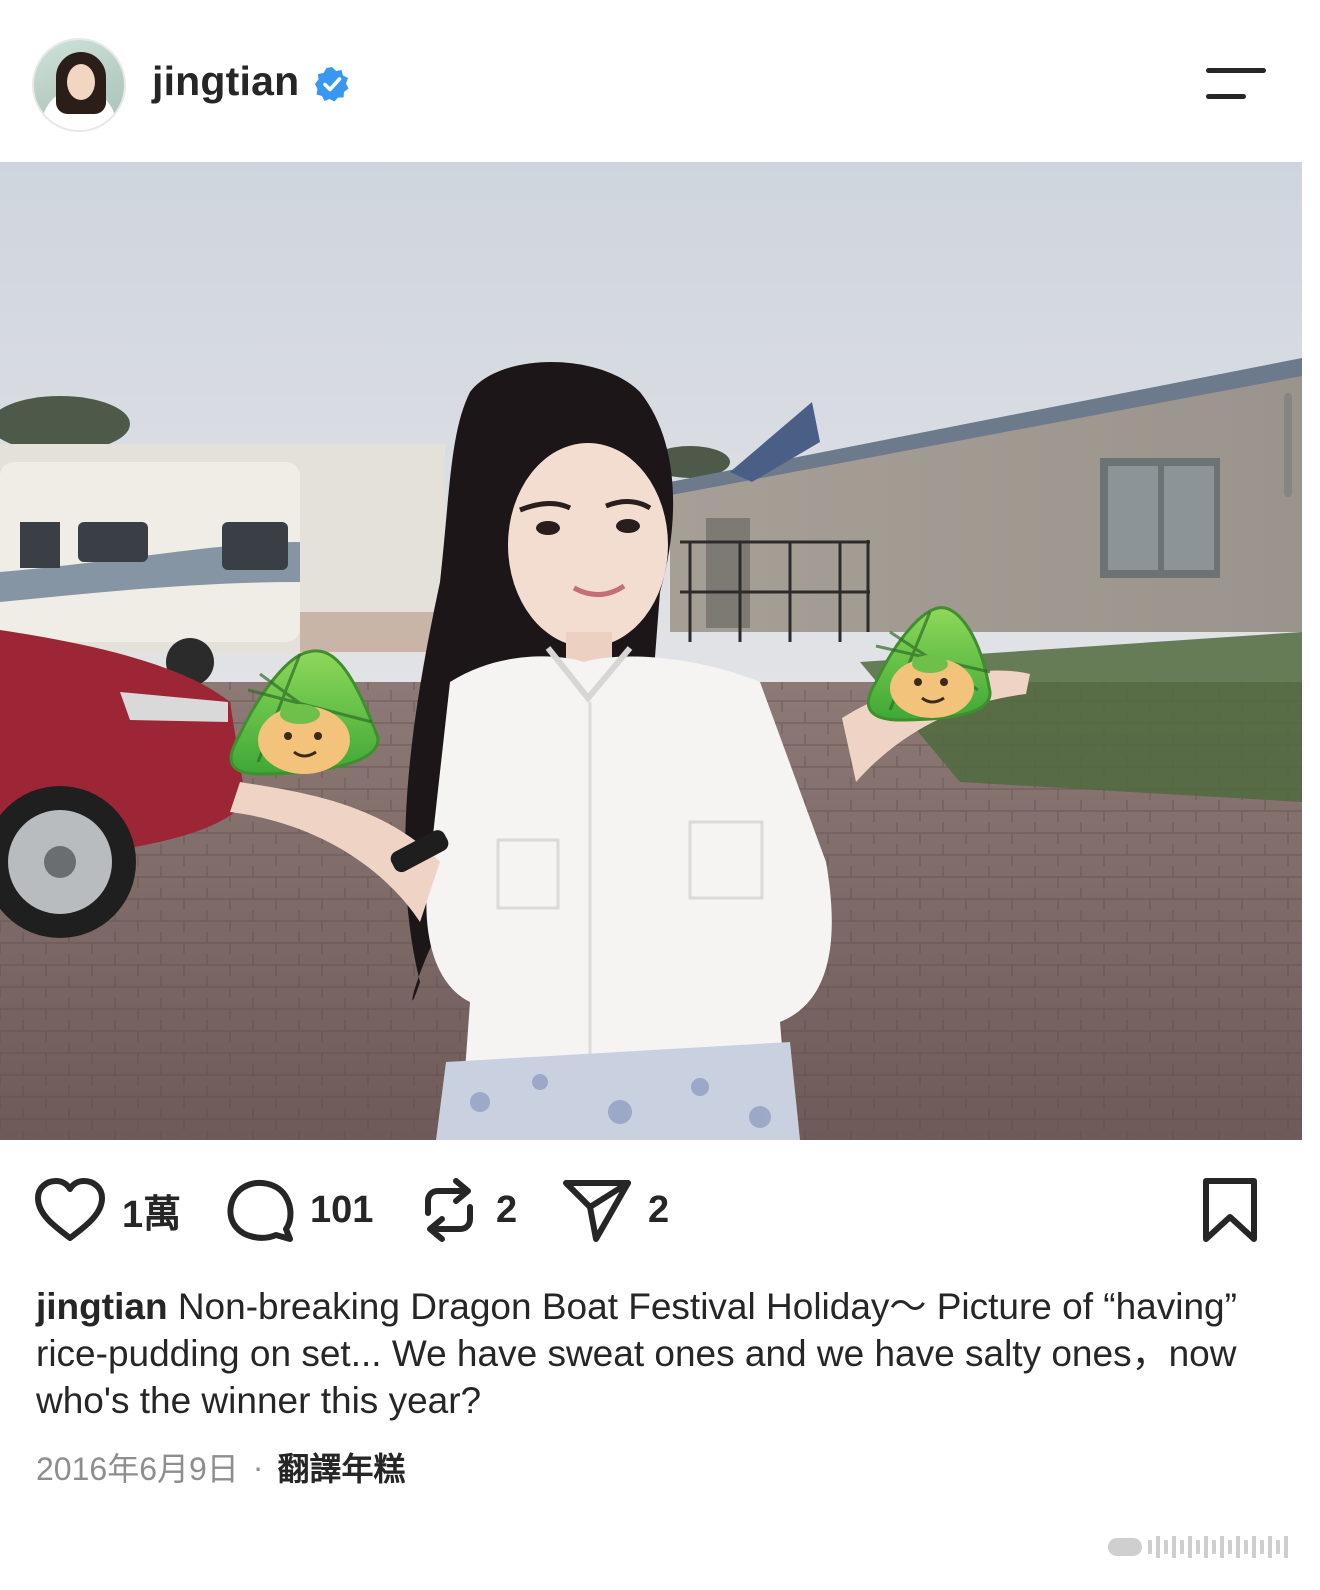 This screenshot has width=1320, height=1590. What do you see at coordinates (341, 1467) in the screenshot?
I see `translate-link: 翻譯年糕` at bounding box center [341, 1467].